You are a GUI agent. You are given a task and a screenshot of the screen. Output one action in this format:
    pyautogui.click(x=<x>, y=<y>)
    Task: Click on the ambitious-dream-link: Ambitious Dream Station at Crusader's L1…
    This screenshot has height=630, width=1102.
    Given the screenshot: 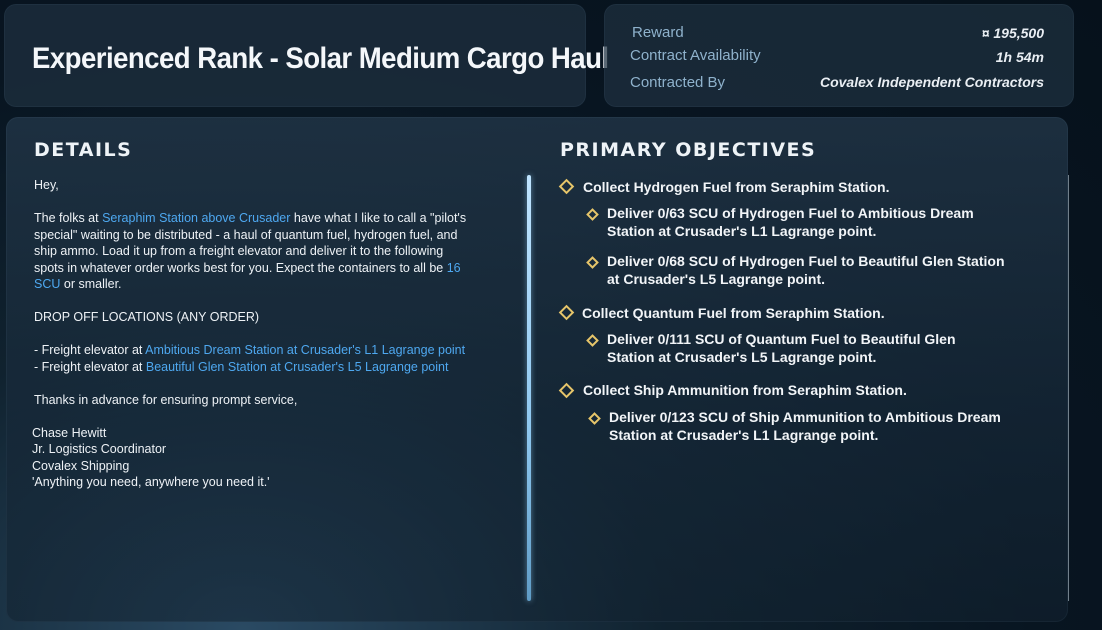 What is the action you would take?
    pyautogui.click(x=305, y=350)
    